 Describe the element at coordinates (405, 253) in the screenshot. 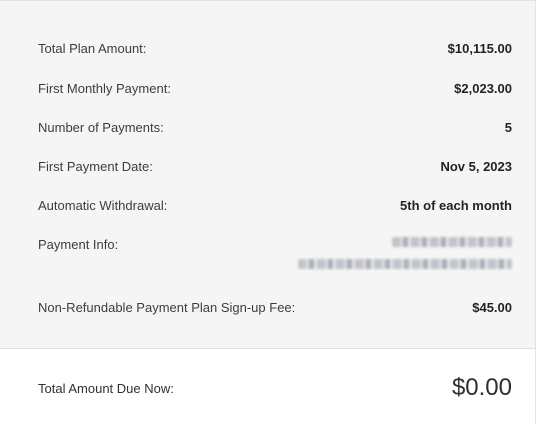

I see `payment-info-redacted` at that location.